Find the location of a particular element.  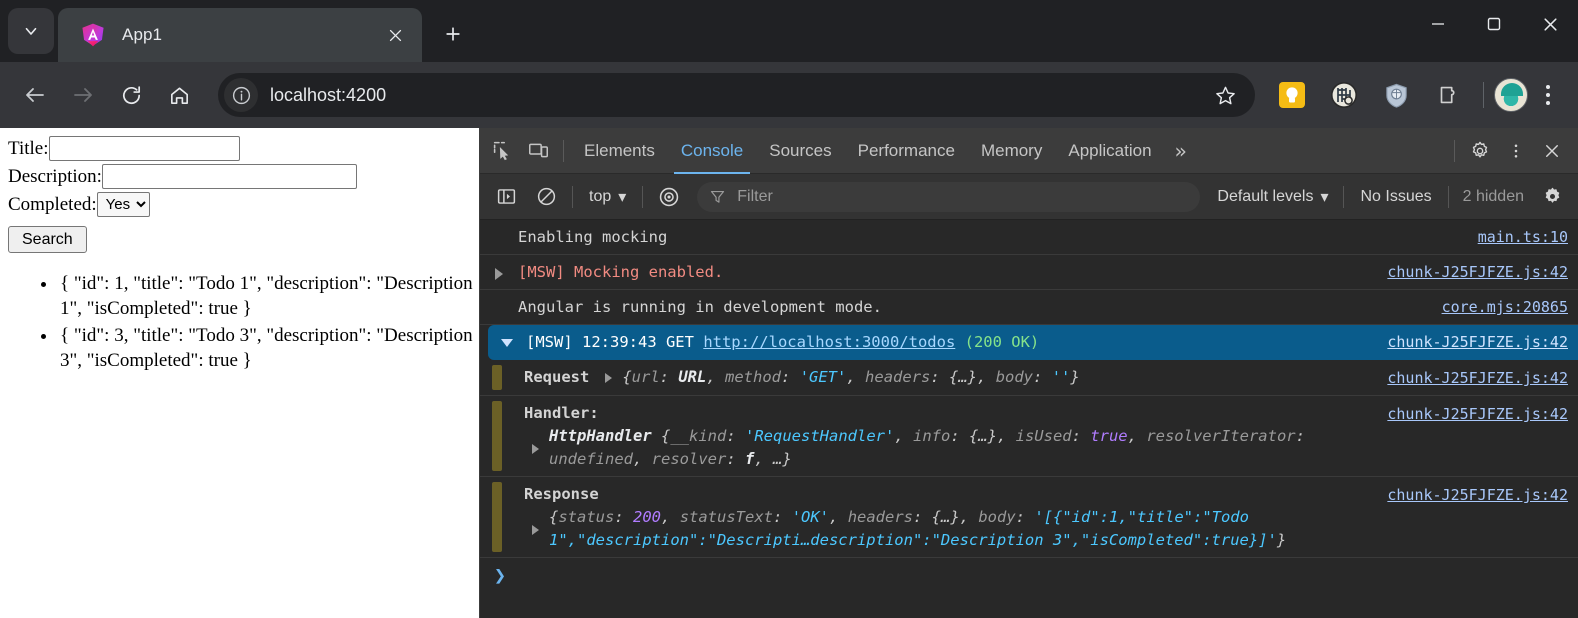

clear-console-button is located at coordinates (546, 197).